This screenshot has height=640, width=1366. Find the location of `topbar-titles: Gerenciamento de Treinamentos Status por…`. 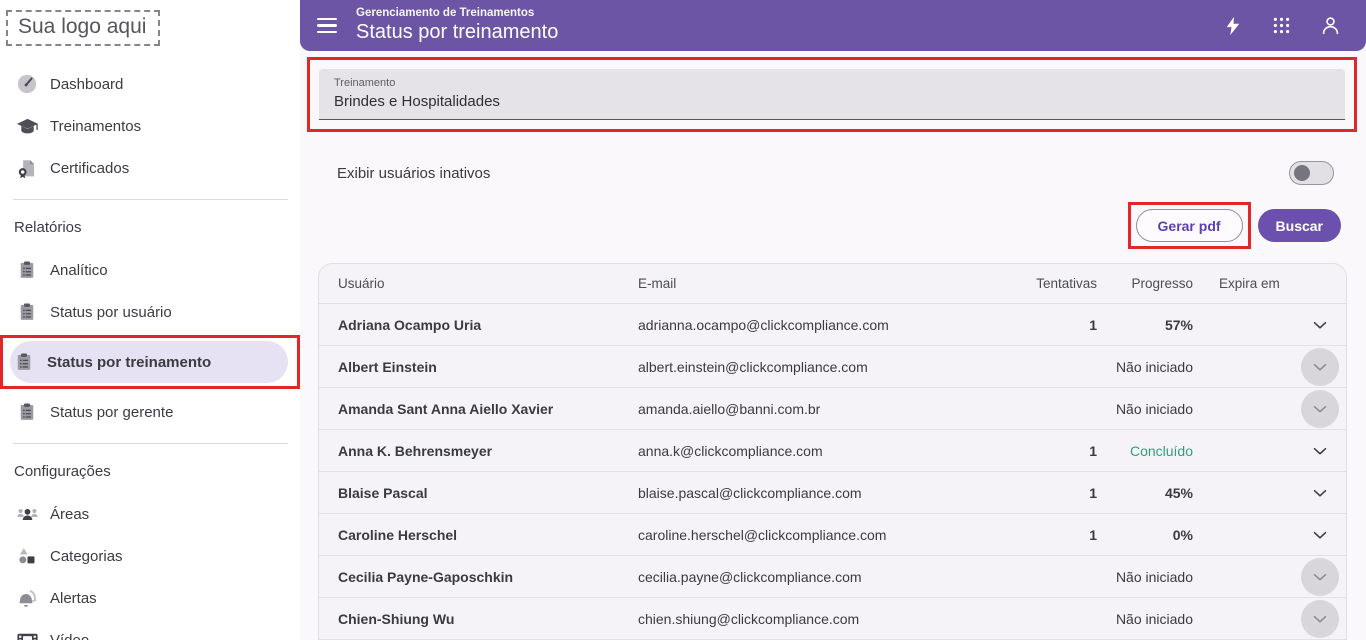

topbar-titles: Gerenciamento de Treinamentos Status por… is located at coordinates (457, 25).